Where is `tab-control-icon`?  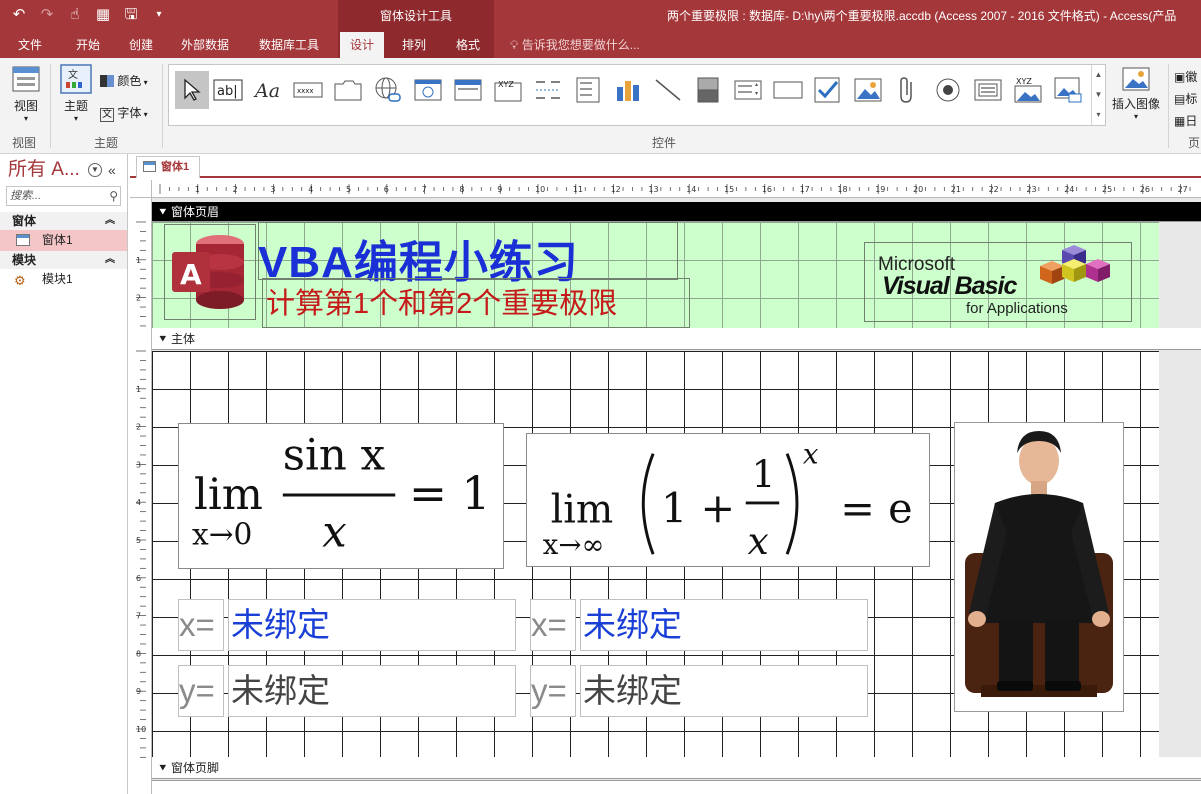
tab-control-icon is located at coordinates (348, 90).